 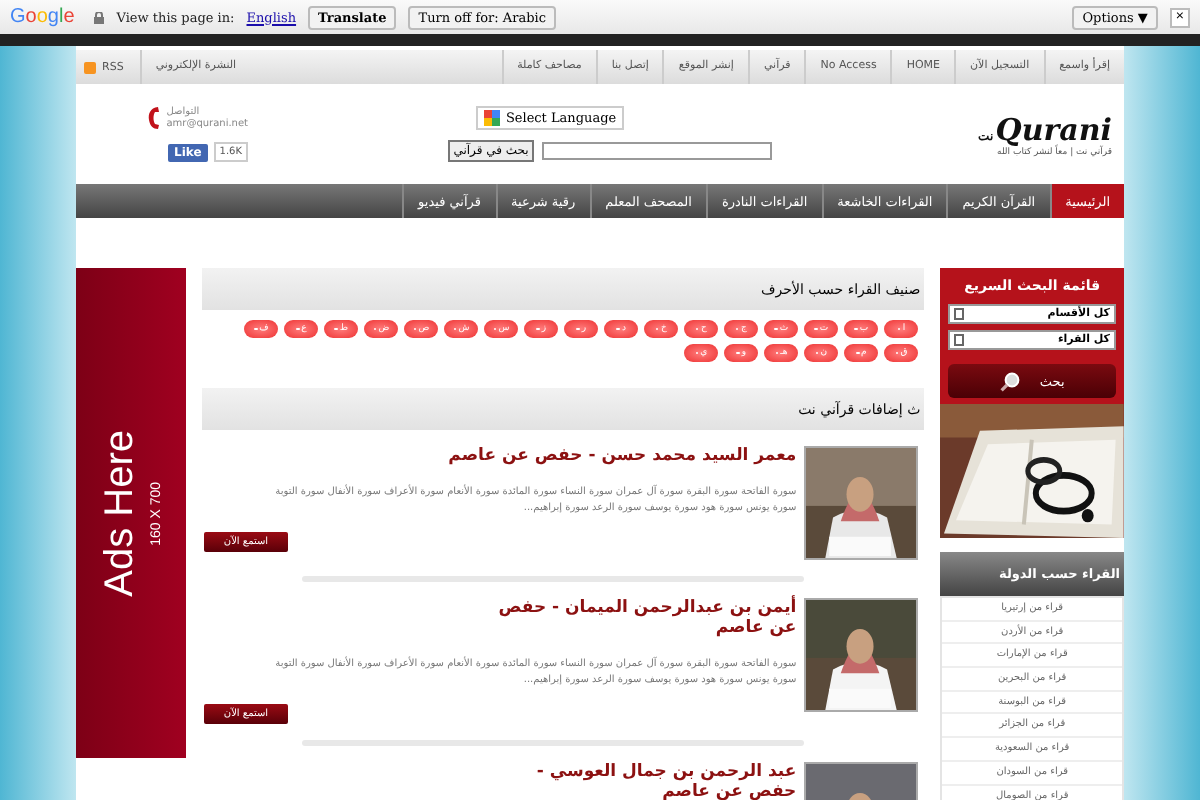 What do you see at coordinates (641, 781) in the screenshot?
I see `reciter-title: عبد الرحمن بن جمال العوسي - حفص عن عاصم` at bounding box center [641, 781].